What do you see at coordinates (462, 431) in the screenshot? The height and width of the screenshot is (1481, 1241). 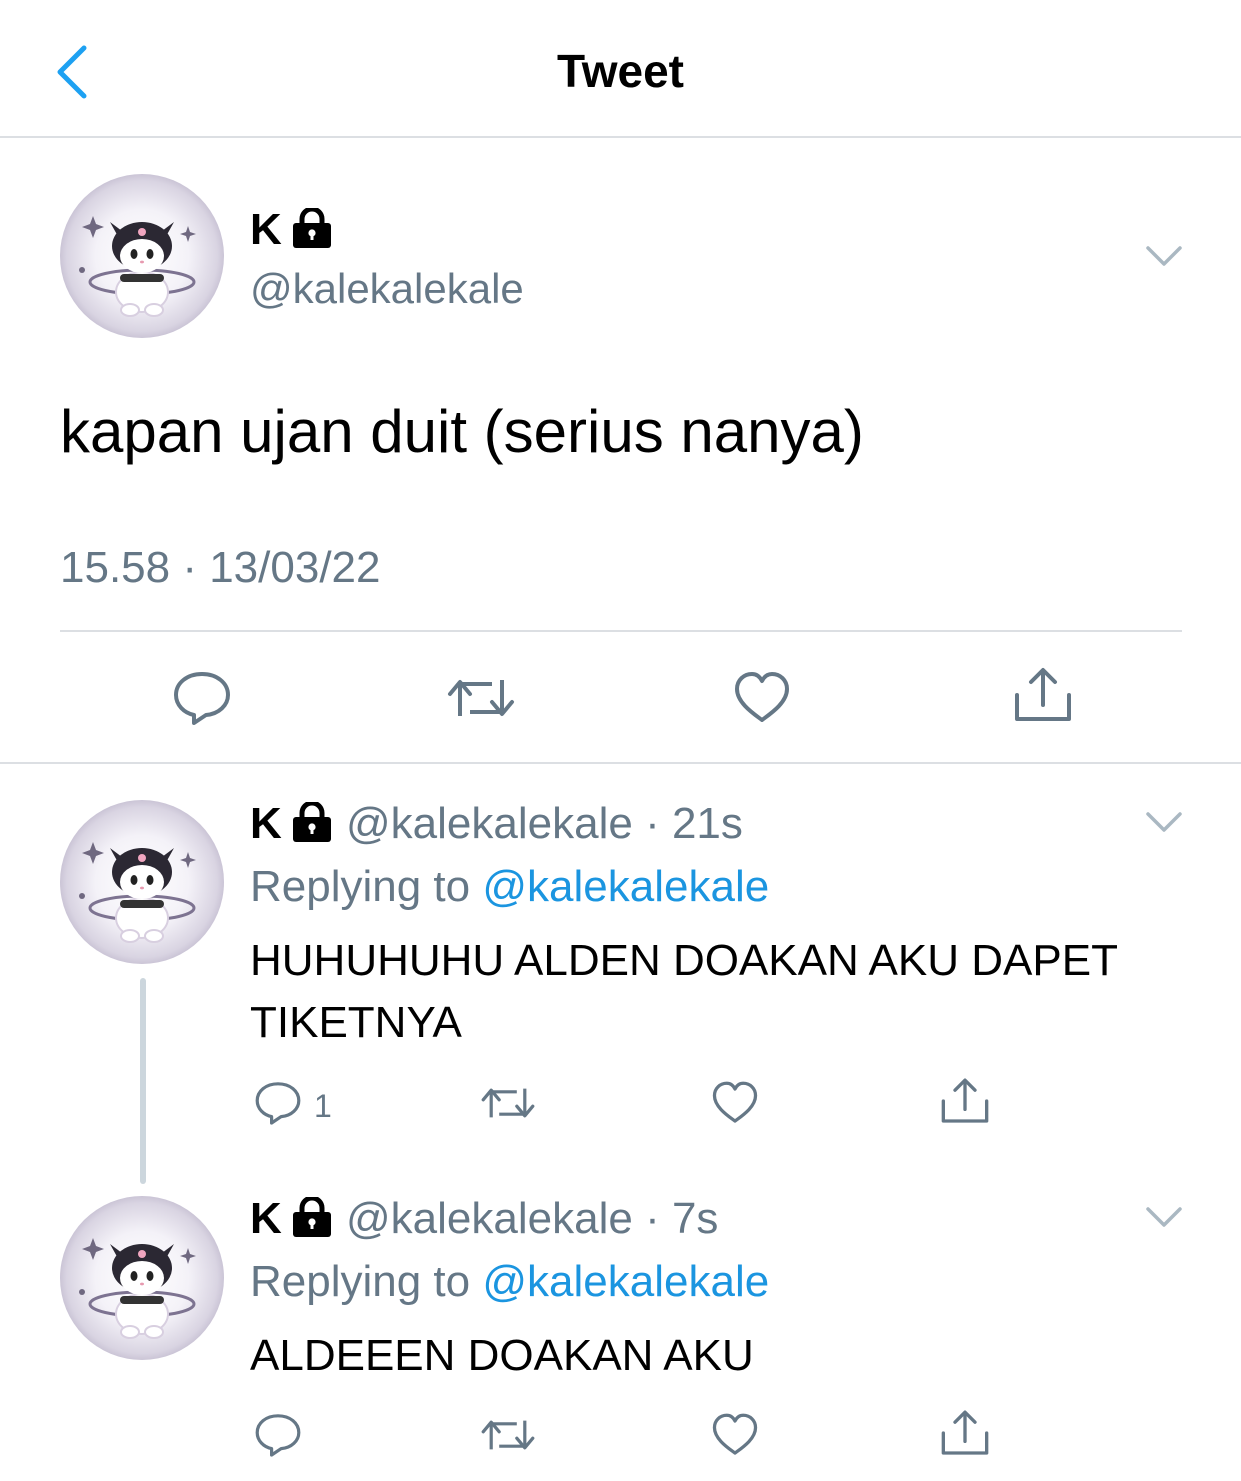 I see `tweet-text: kapan ujan duit (serius nanya)` at bounding box center [462, 431].